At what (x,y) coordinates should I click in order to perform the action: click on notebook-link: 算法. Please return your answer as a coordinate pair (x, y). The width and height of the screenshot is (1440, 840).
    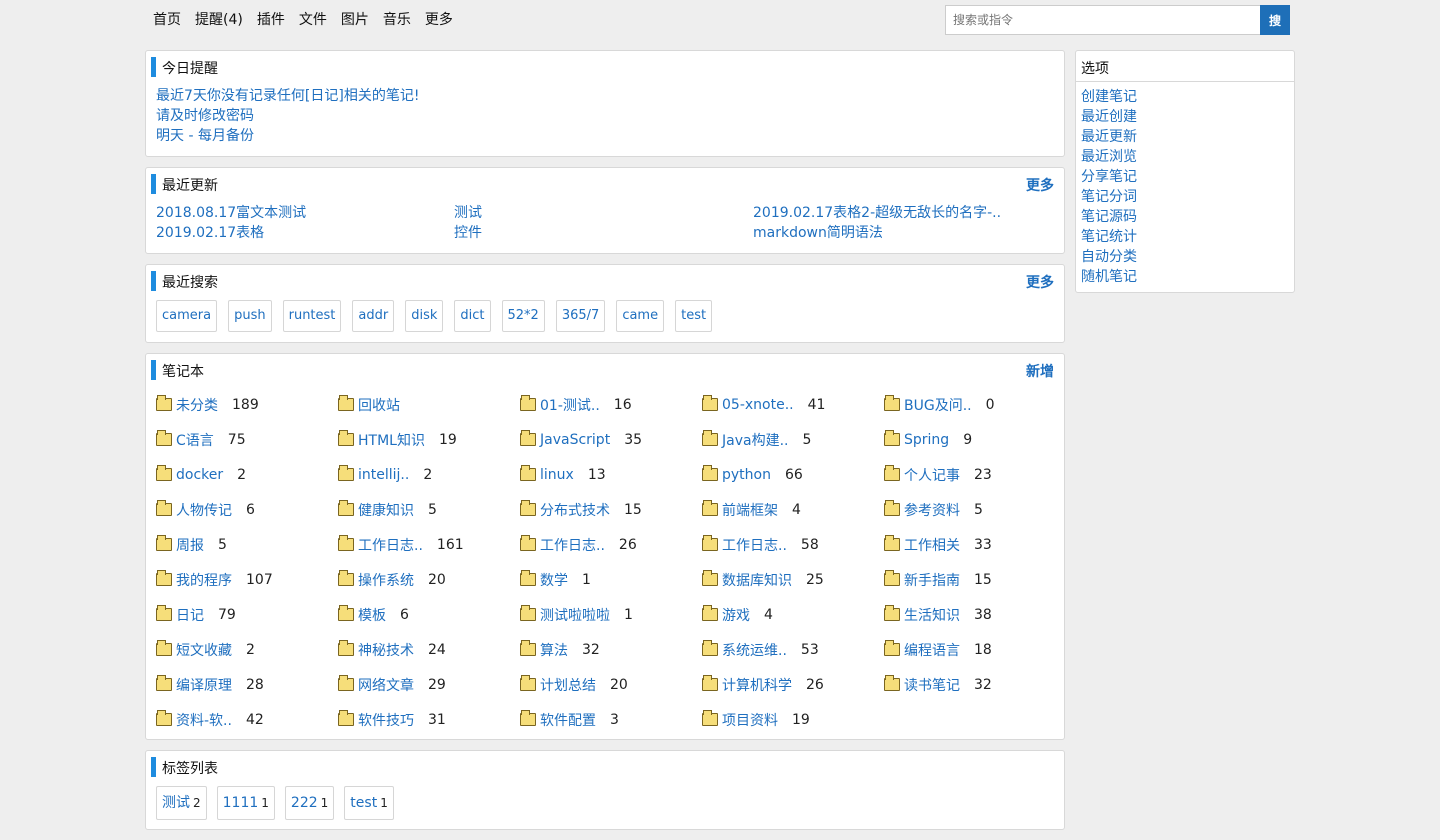
    Looking at the image, I should click on (554, 650).